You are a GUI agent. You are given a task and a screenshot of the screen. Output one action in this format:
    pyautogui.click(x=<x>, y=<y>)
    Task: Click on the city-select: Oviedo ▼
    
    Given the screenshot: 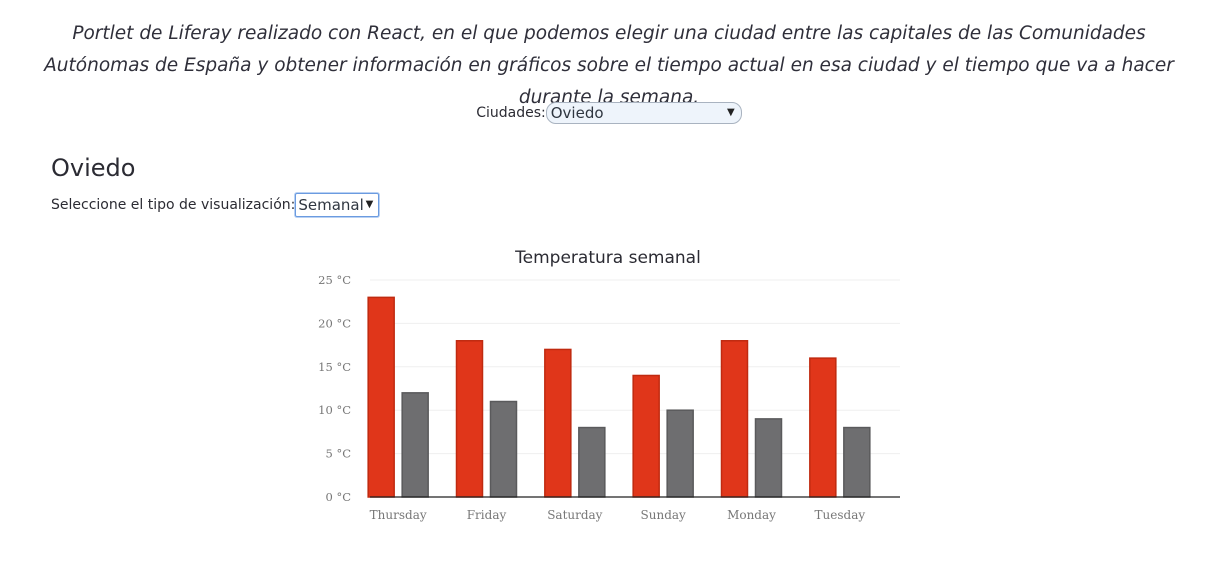 What is the action you would take?
    pyautogui.click(x=643, y=113)
    